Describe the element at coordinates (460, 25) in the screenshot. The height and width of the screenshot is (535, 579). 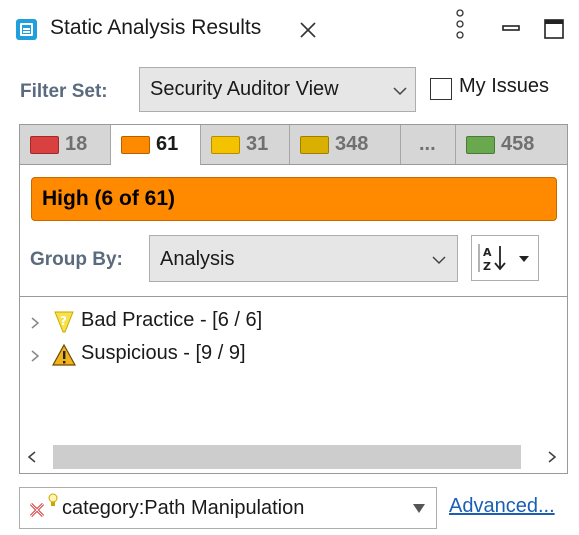
I see `view-menu-icon` at that location.